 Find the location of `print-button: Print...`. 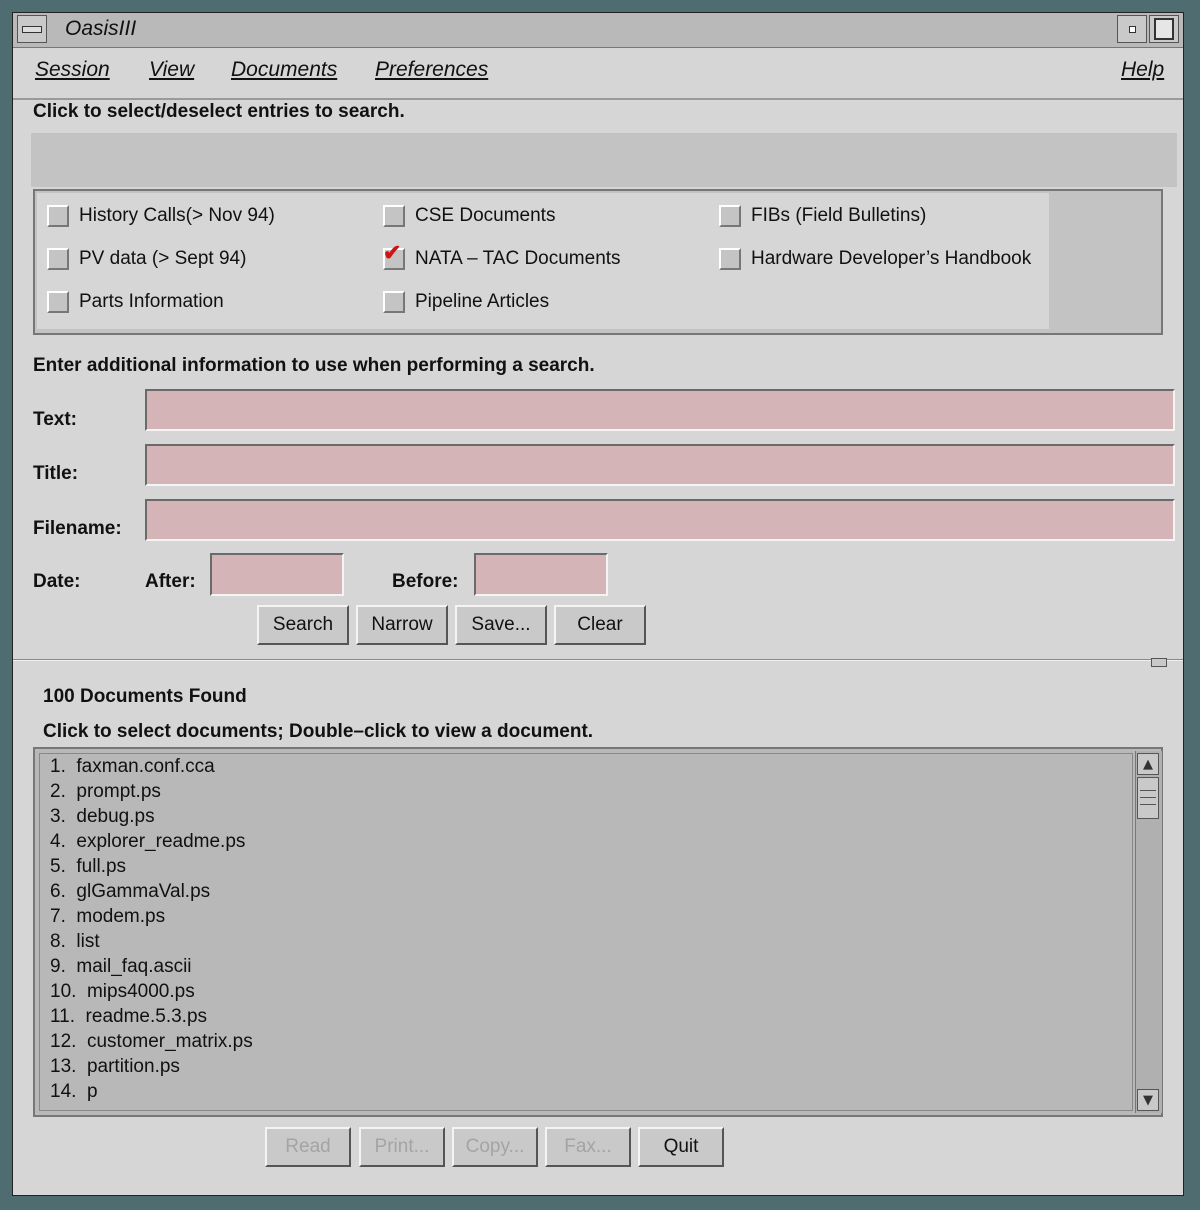

print-button: Print... is located at coordinates (402, 1147).